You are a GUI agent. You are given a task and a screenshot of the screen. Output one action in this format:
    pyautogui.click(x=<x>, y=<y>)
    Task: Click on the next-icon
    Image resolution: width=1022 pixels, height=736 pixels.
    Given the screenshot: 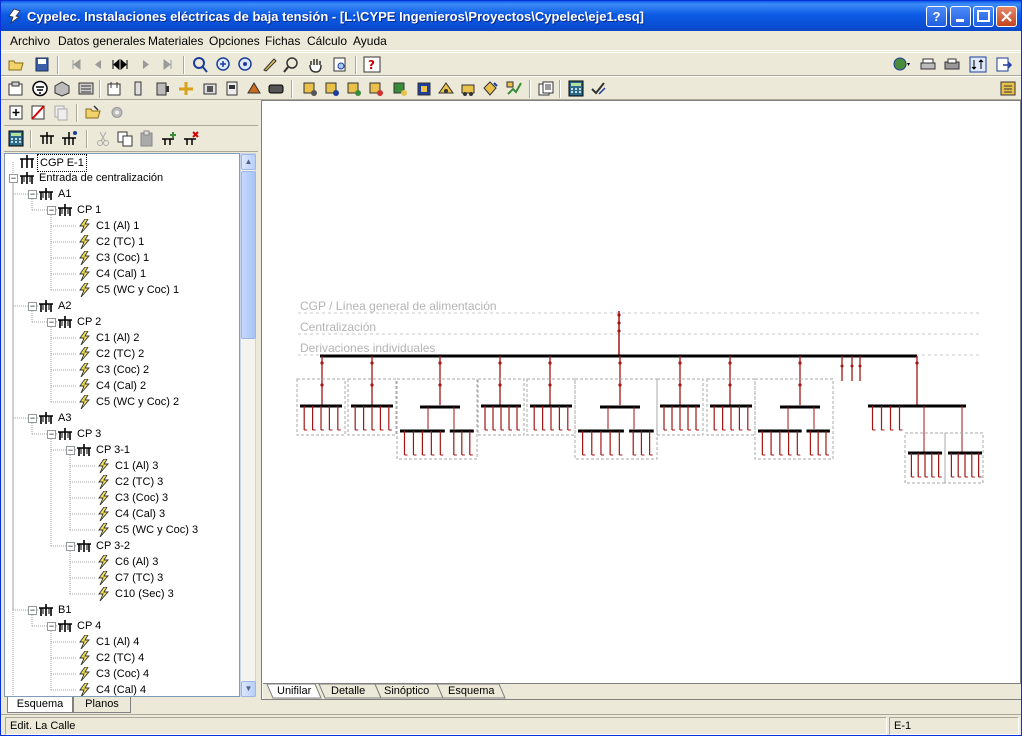 What is the action you would take?
    pyautogui.click(x=146, y=64)
    